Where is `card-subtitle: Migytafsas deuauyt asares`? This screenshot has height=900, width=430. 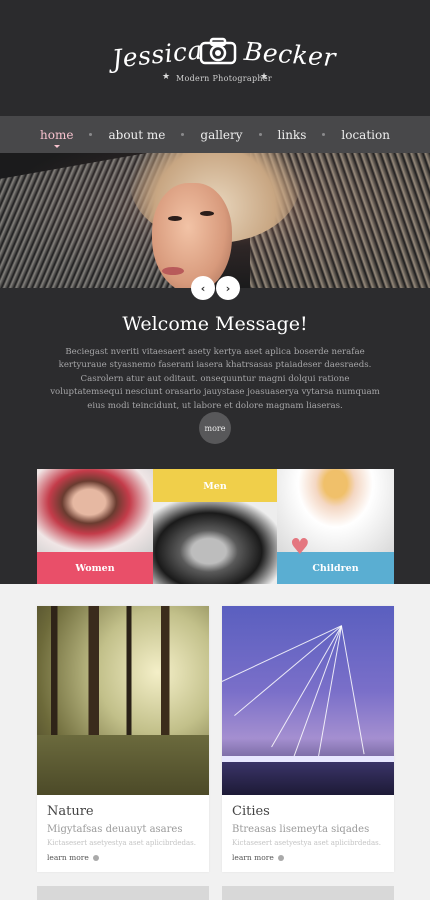
card-subtitle: Migytafsas deuauyt asares is located at coordinates (115, 829).